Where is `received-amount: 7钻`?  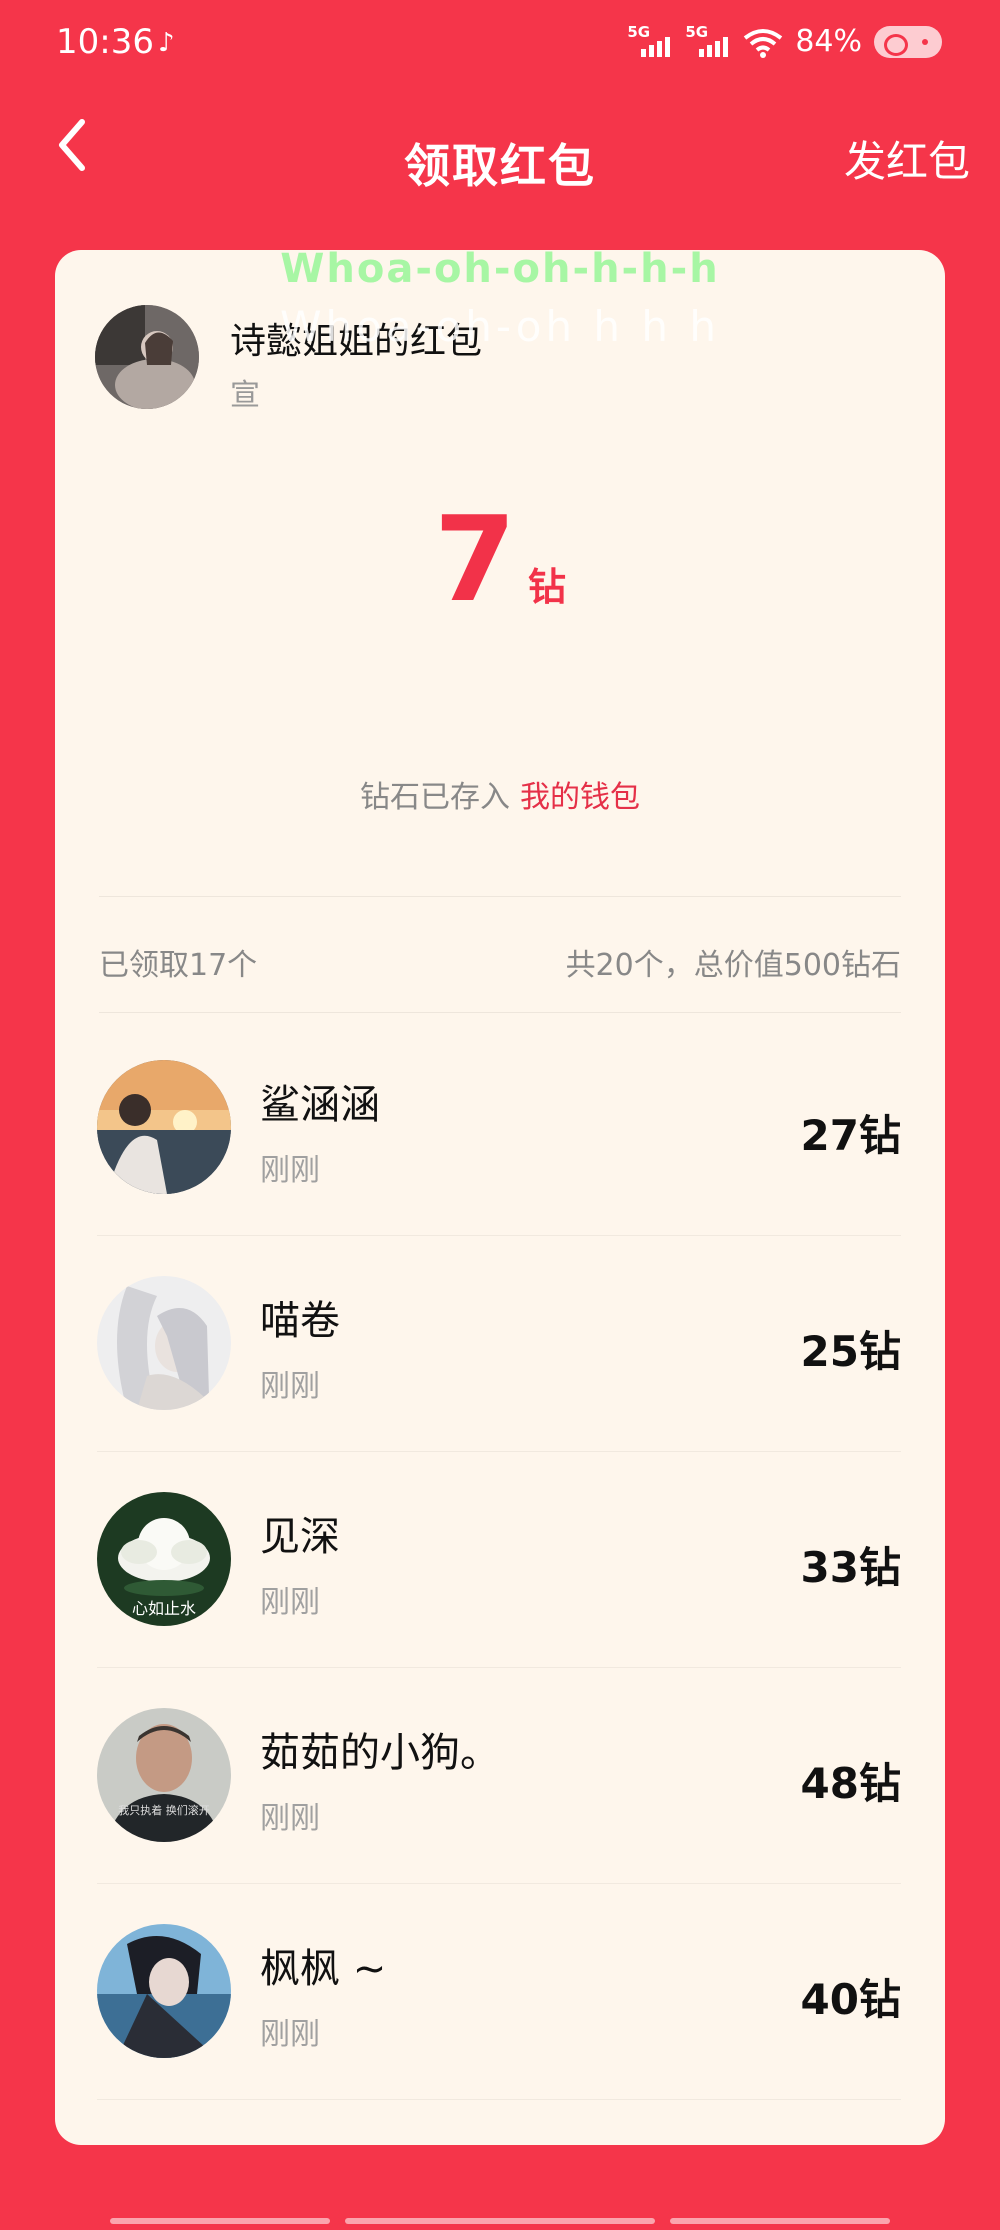
received-amount: 7钻 is located at coordinates (500, 559).